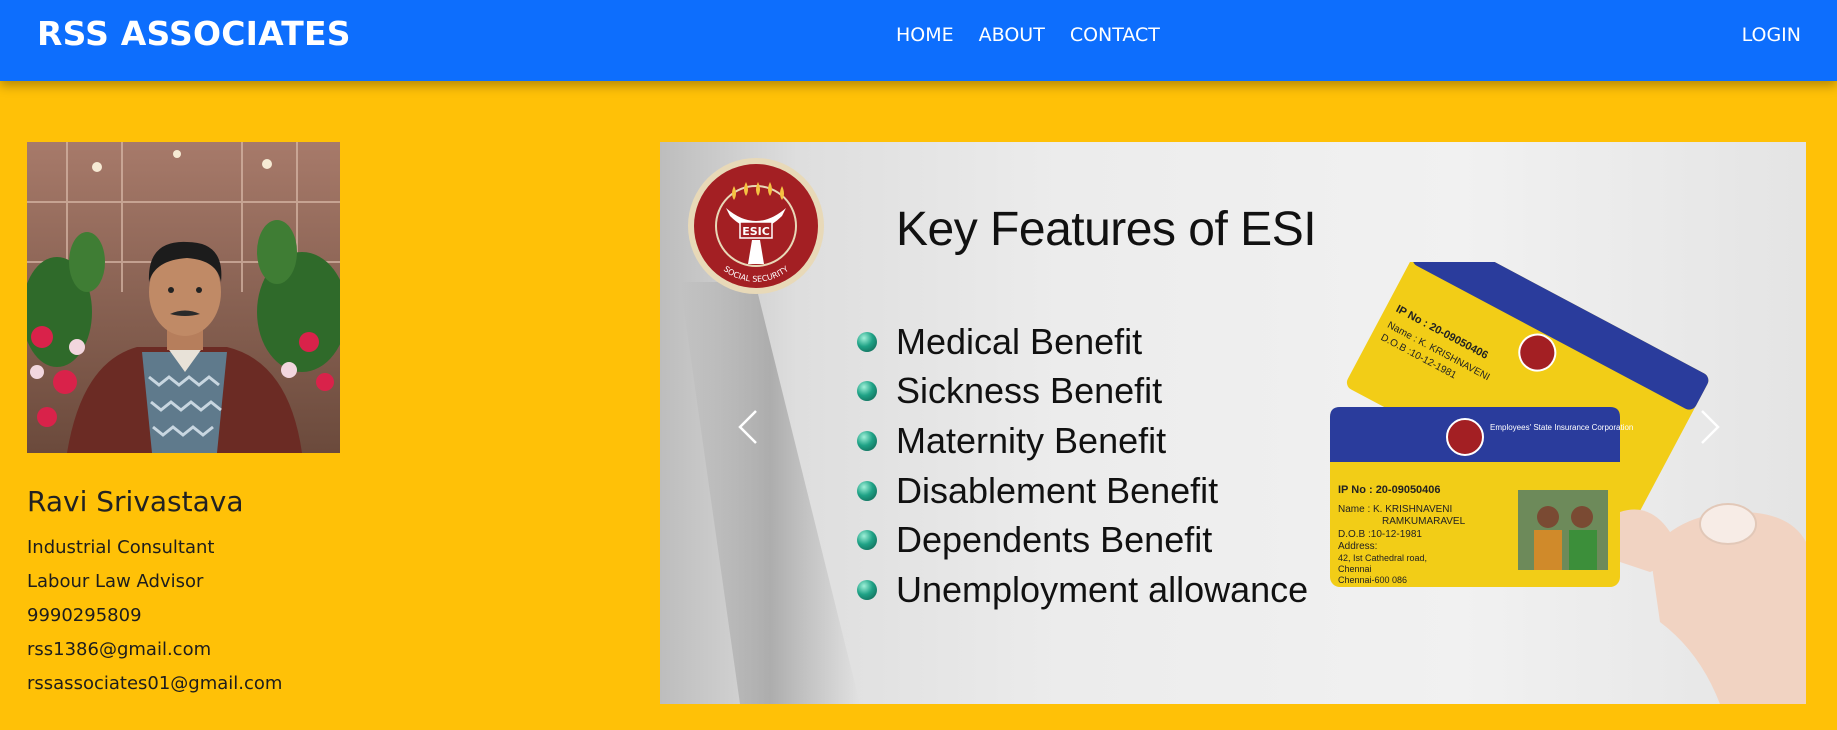 The height and width of the screenshot is (730, 1837). I want to click on feature-item: Maternity Benefit, so click(1082, 441).